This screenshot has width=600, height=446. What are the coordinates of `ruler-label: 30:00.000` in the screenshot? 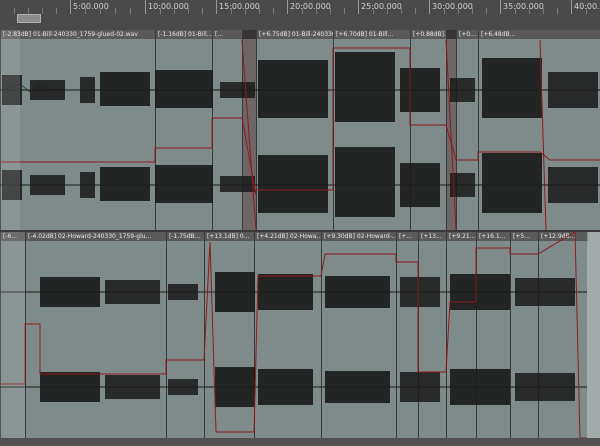 It's located at (452, 6).